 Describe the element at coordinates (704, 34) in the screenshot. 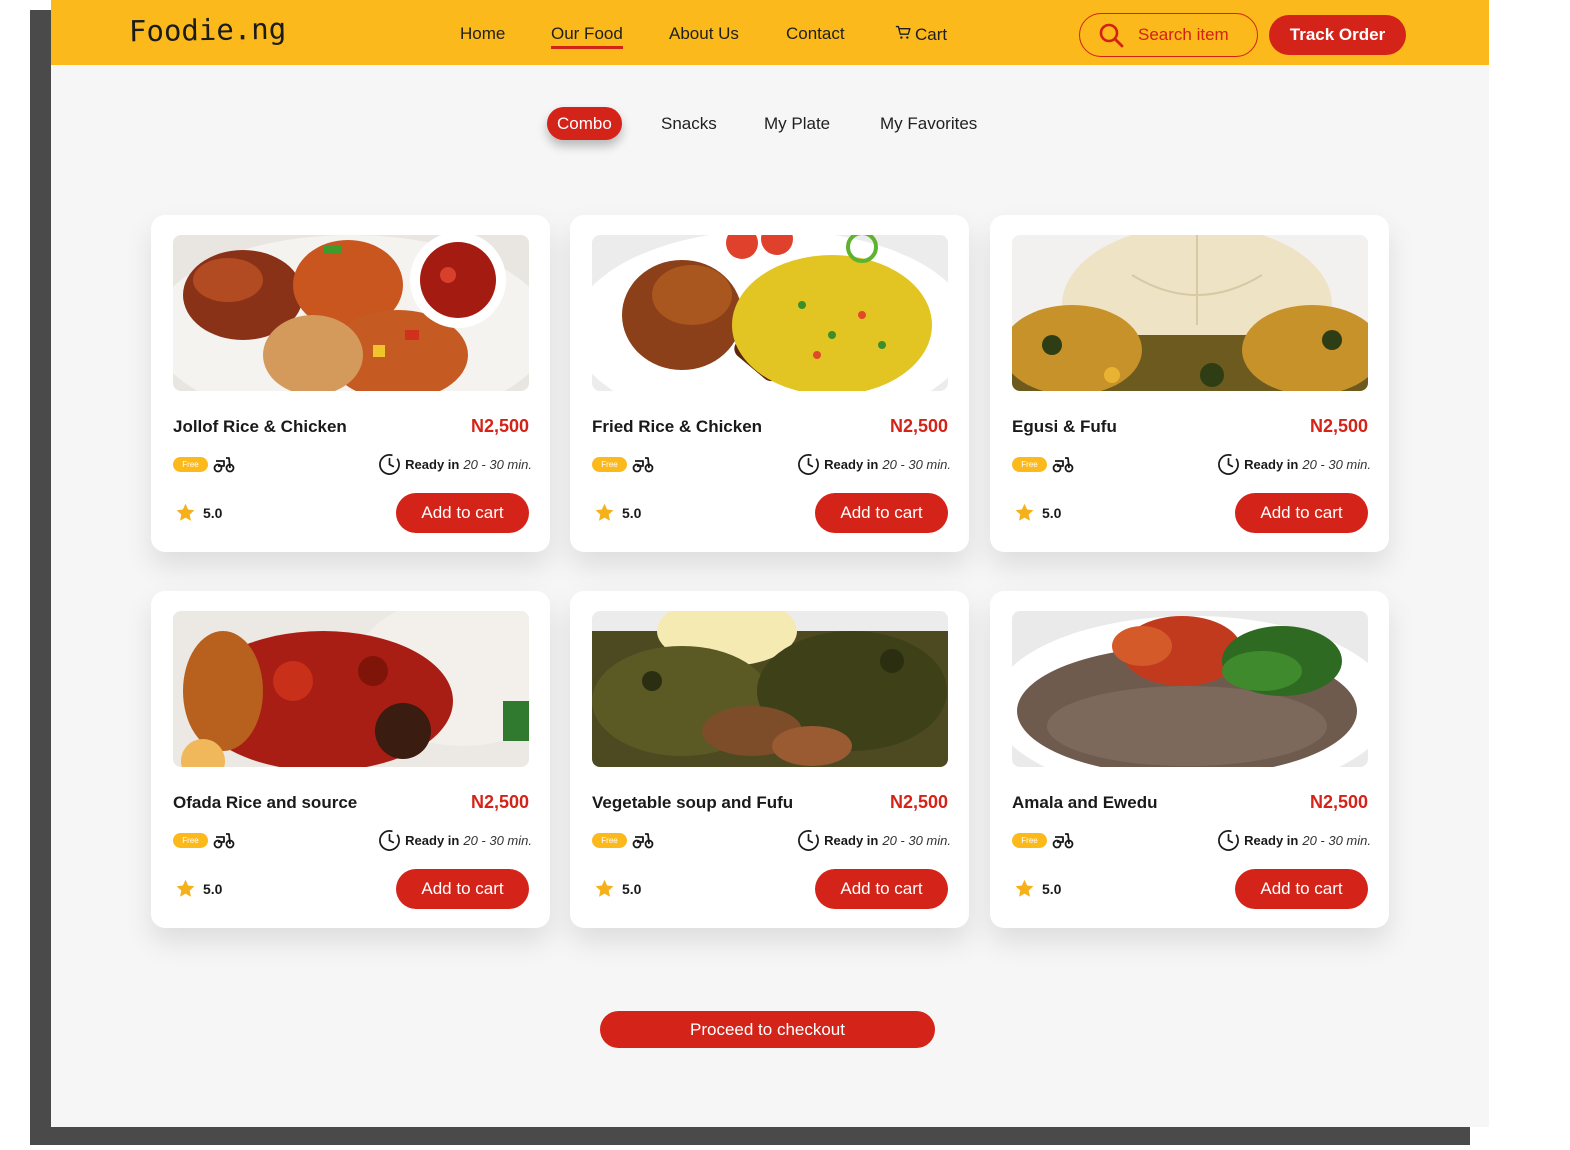

I see `nav-item-about-us: About Us` at that location.